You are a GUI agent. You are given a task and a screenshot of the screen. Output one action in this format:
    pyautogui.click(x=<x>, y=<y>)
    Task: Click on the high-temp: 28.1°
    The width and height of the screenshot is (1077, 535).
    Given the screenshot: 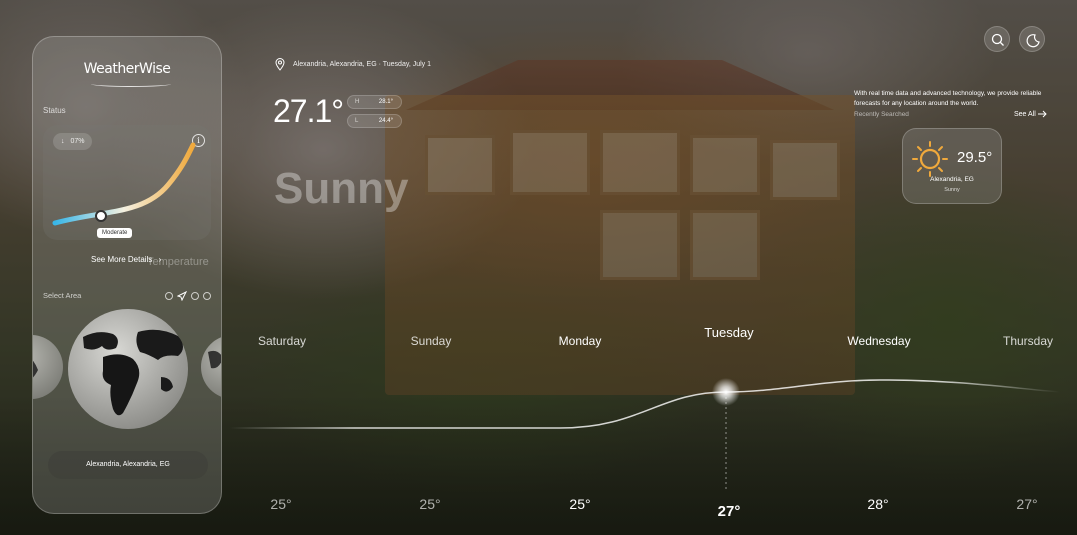 What is the action you would take?
    pyautogui.click(x=385, y=102)
    